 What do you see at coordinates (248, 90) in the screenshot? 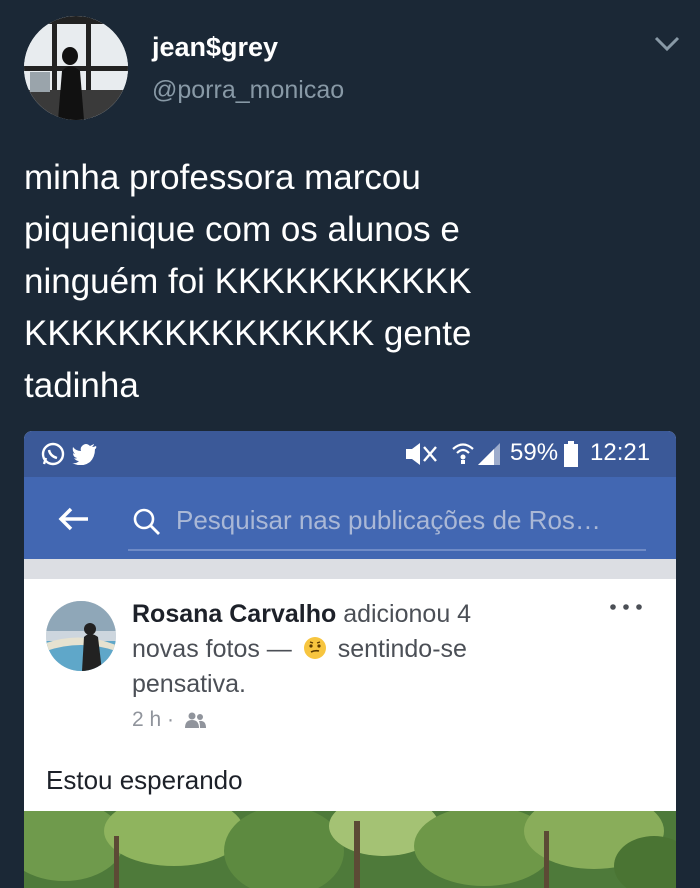
I see `user-handle: @porra_monicao` at bounding box center [248, 90].